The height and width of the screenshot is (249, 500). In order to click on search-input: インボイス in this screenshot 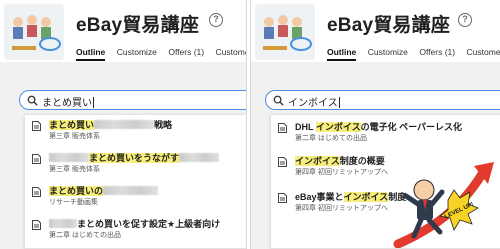, I will do `click(382, 100)`.